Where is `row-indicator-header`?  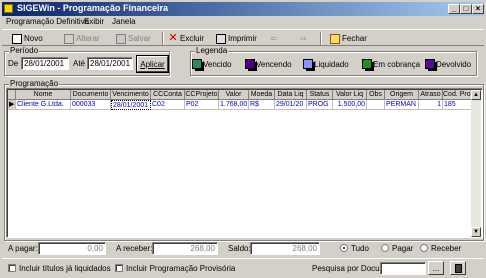
row-indicator-header is located at coordinates (12, 95).